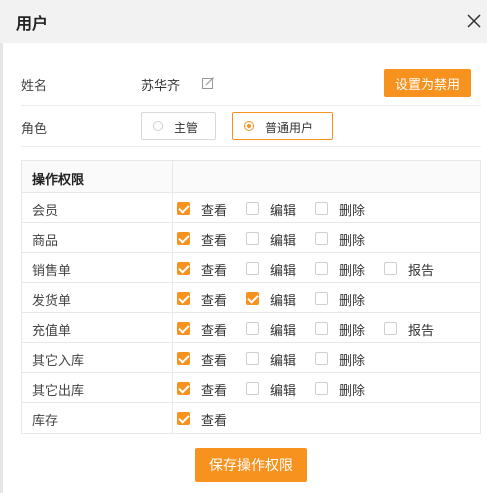 The height and width of the screenshot is (493, 487). What do you see at coordinates (45, 421) in the screenshot?
I see `permission-name: 库存` at bounding box center [45, 421].